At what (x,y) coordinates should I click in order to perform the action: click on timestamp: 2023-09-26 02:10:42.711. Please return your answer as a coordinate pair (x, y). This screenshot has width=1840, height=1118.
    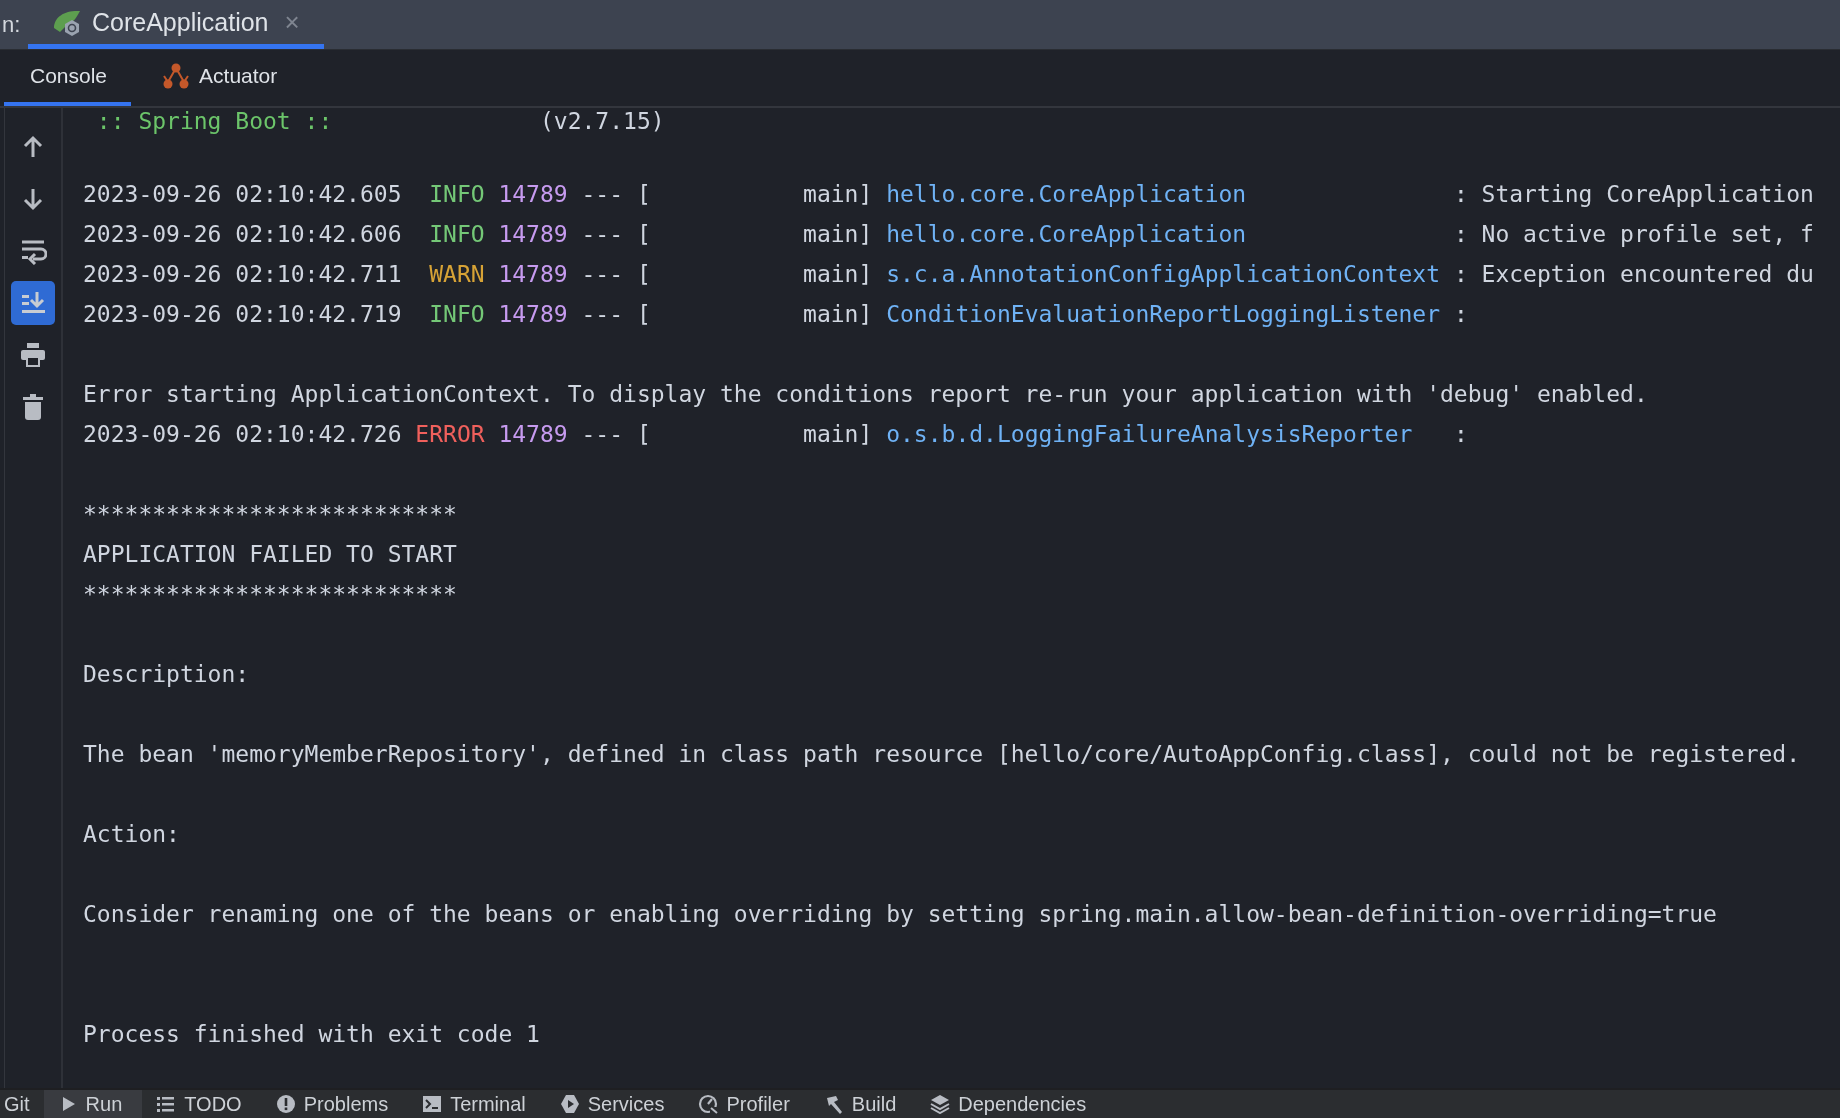
    Looking at the image, I should click on (242, 274).